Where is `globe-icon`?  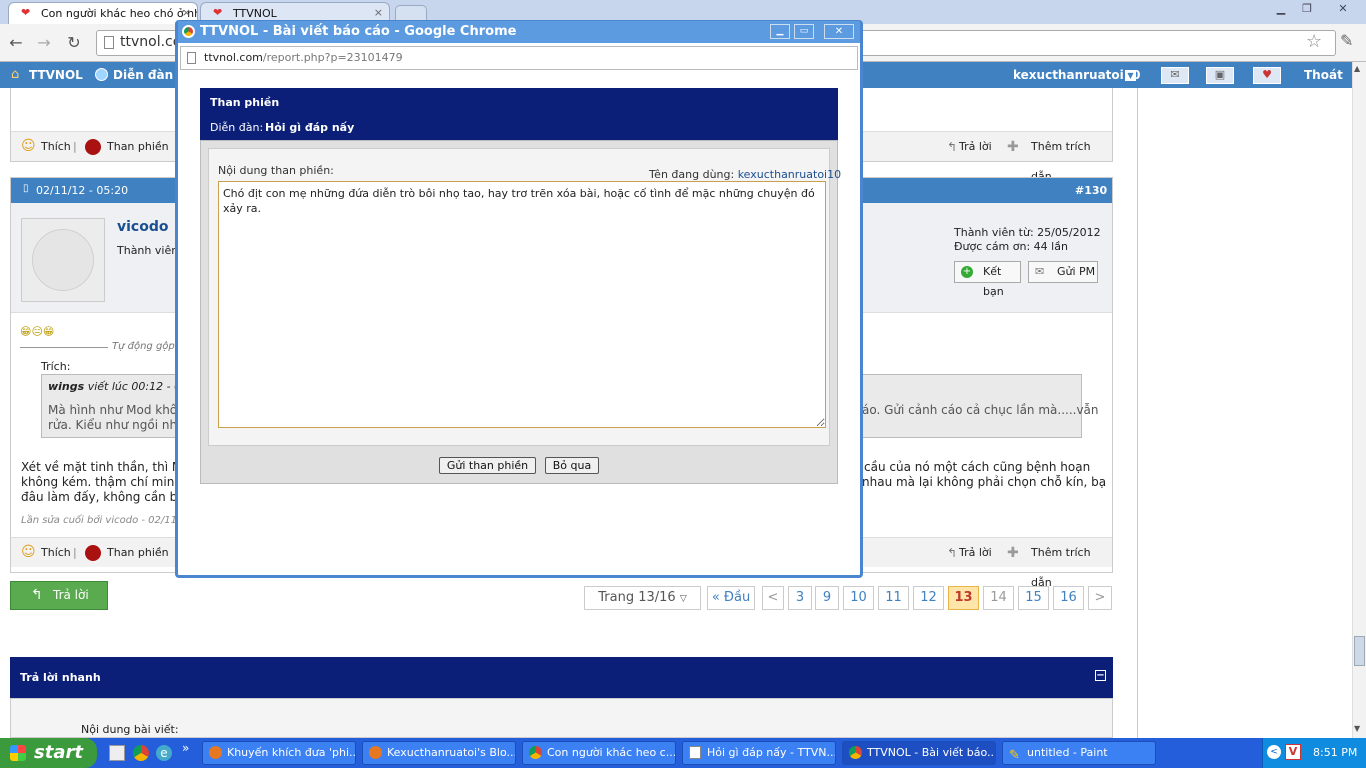 globe-icon is located at coordinates (101, 74).